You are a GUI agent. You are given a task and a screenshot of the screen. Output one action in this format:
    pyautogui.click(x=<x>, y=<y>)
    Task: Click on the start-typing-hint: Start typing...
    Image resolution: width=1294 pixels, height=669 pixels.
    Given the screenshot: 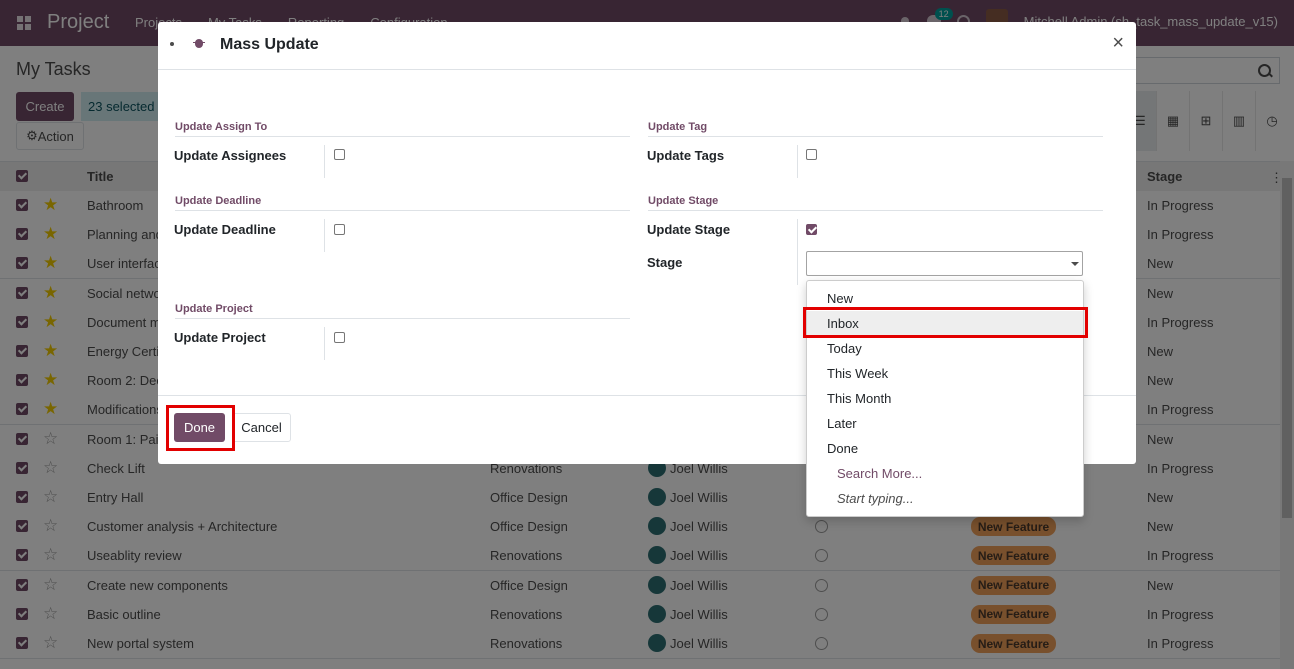 What is the action you would take?
    pyautogui.click(x=875, y=498)
    